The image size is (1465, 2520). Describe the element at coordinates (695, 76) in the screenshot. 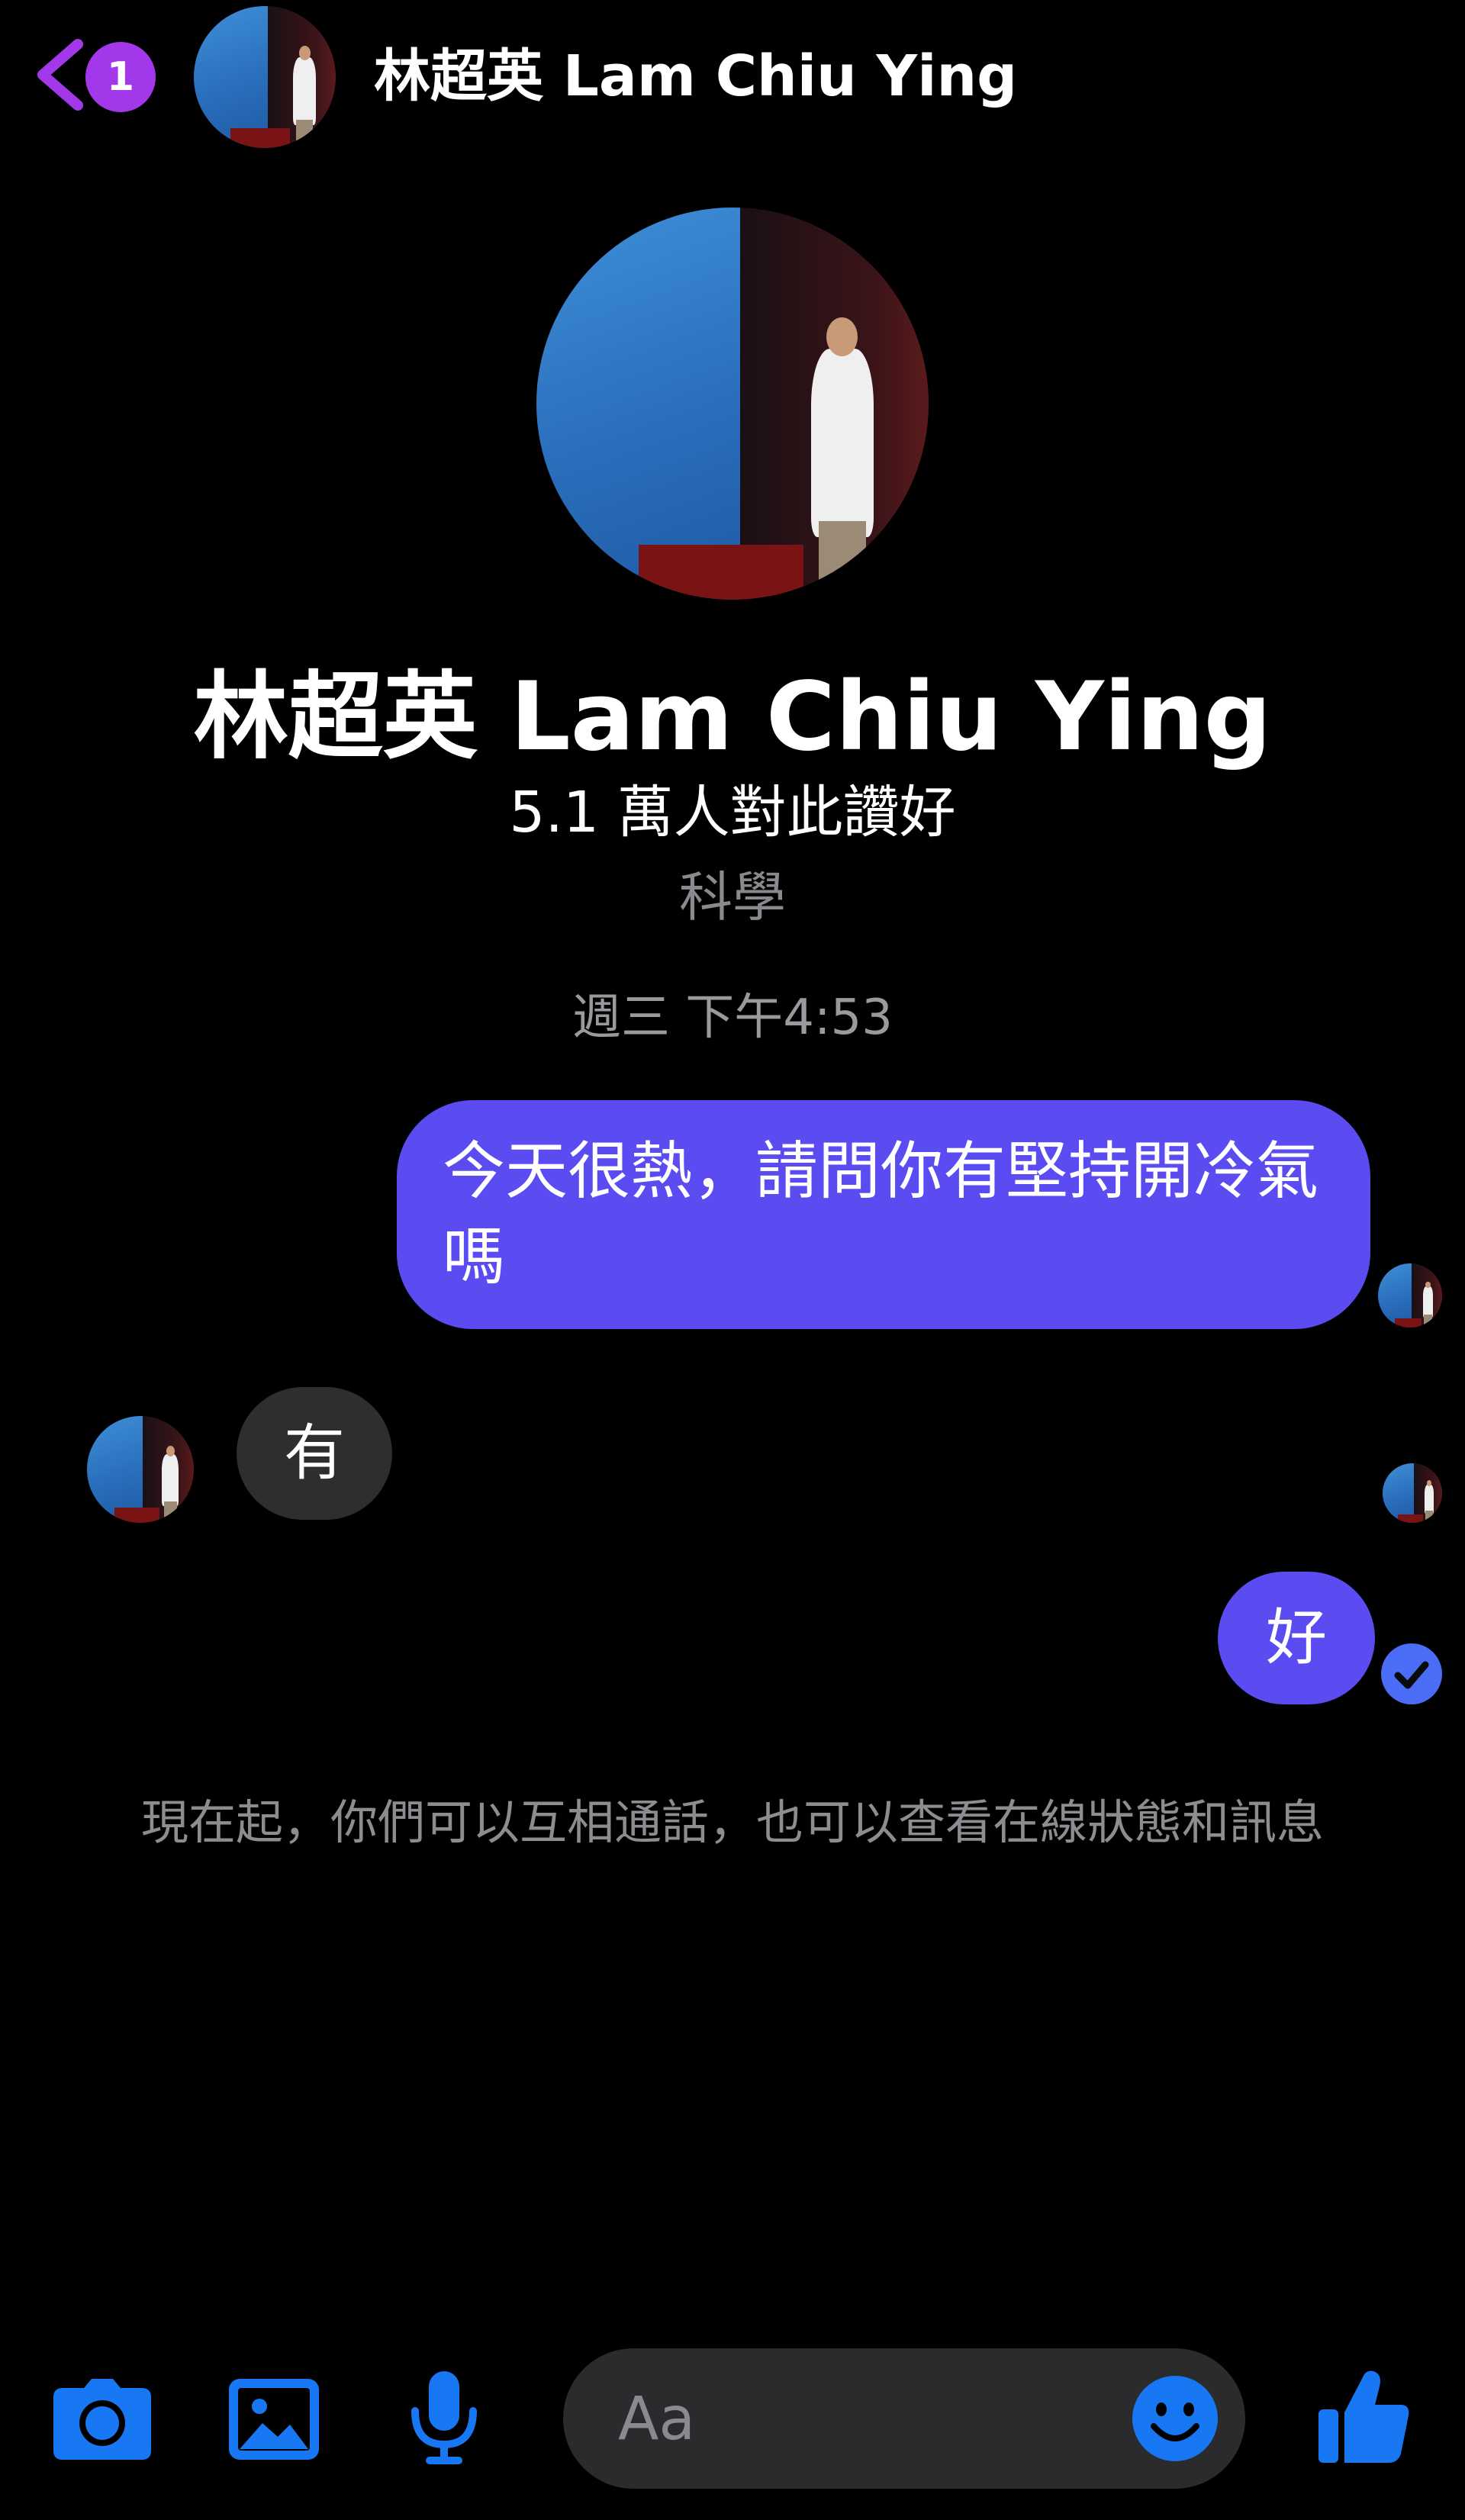

I see `header-title: 林超英 Lam Chiu Ying` at that location.